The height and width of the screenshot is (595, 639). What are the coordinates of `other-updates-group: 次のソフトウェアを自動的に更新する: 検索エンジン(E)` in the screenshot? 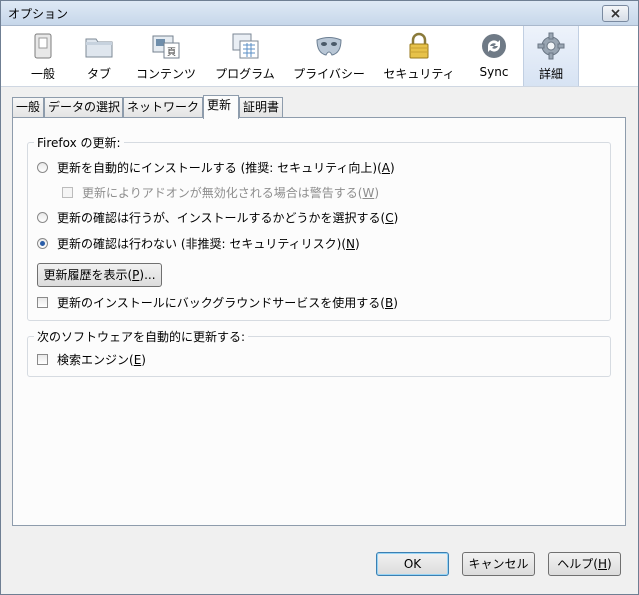 It's located at (319, 352).